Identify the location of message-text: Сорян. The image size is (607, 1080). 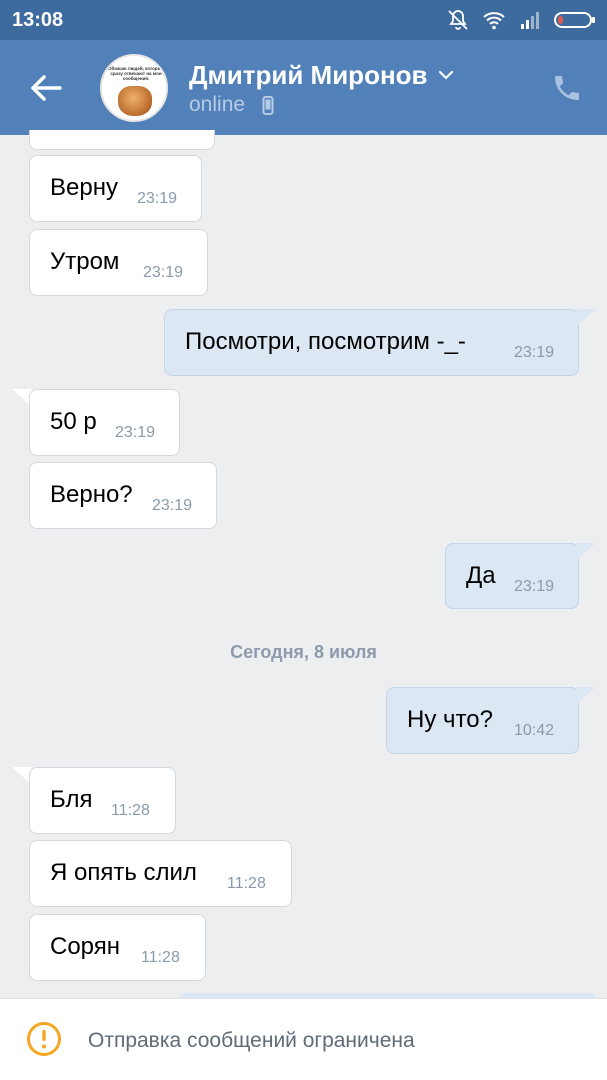
(85, 946).